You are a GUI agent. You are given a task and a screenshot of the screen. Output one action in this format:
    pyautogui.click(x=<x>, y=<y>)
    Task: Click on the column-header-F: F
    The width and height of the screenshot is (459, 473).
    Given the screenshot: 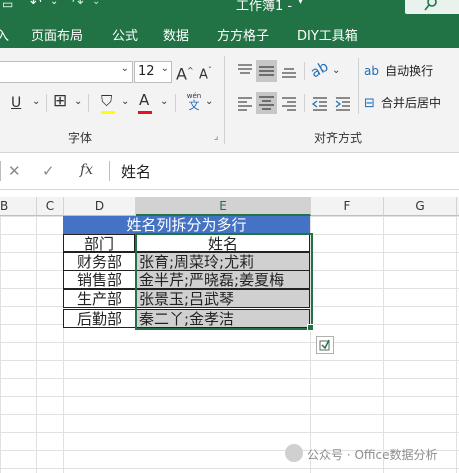 What is the action you would take?
    pyautogui.click(x=347, y=206)
    